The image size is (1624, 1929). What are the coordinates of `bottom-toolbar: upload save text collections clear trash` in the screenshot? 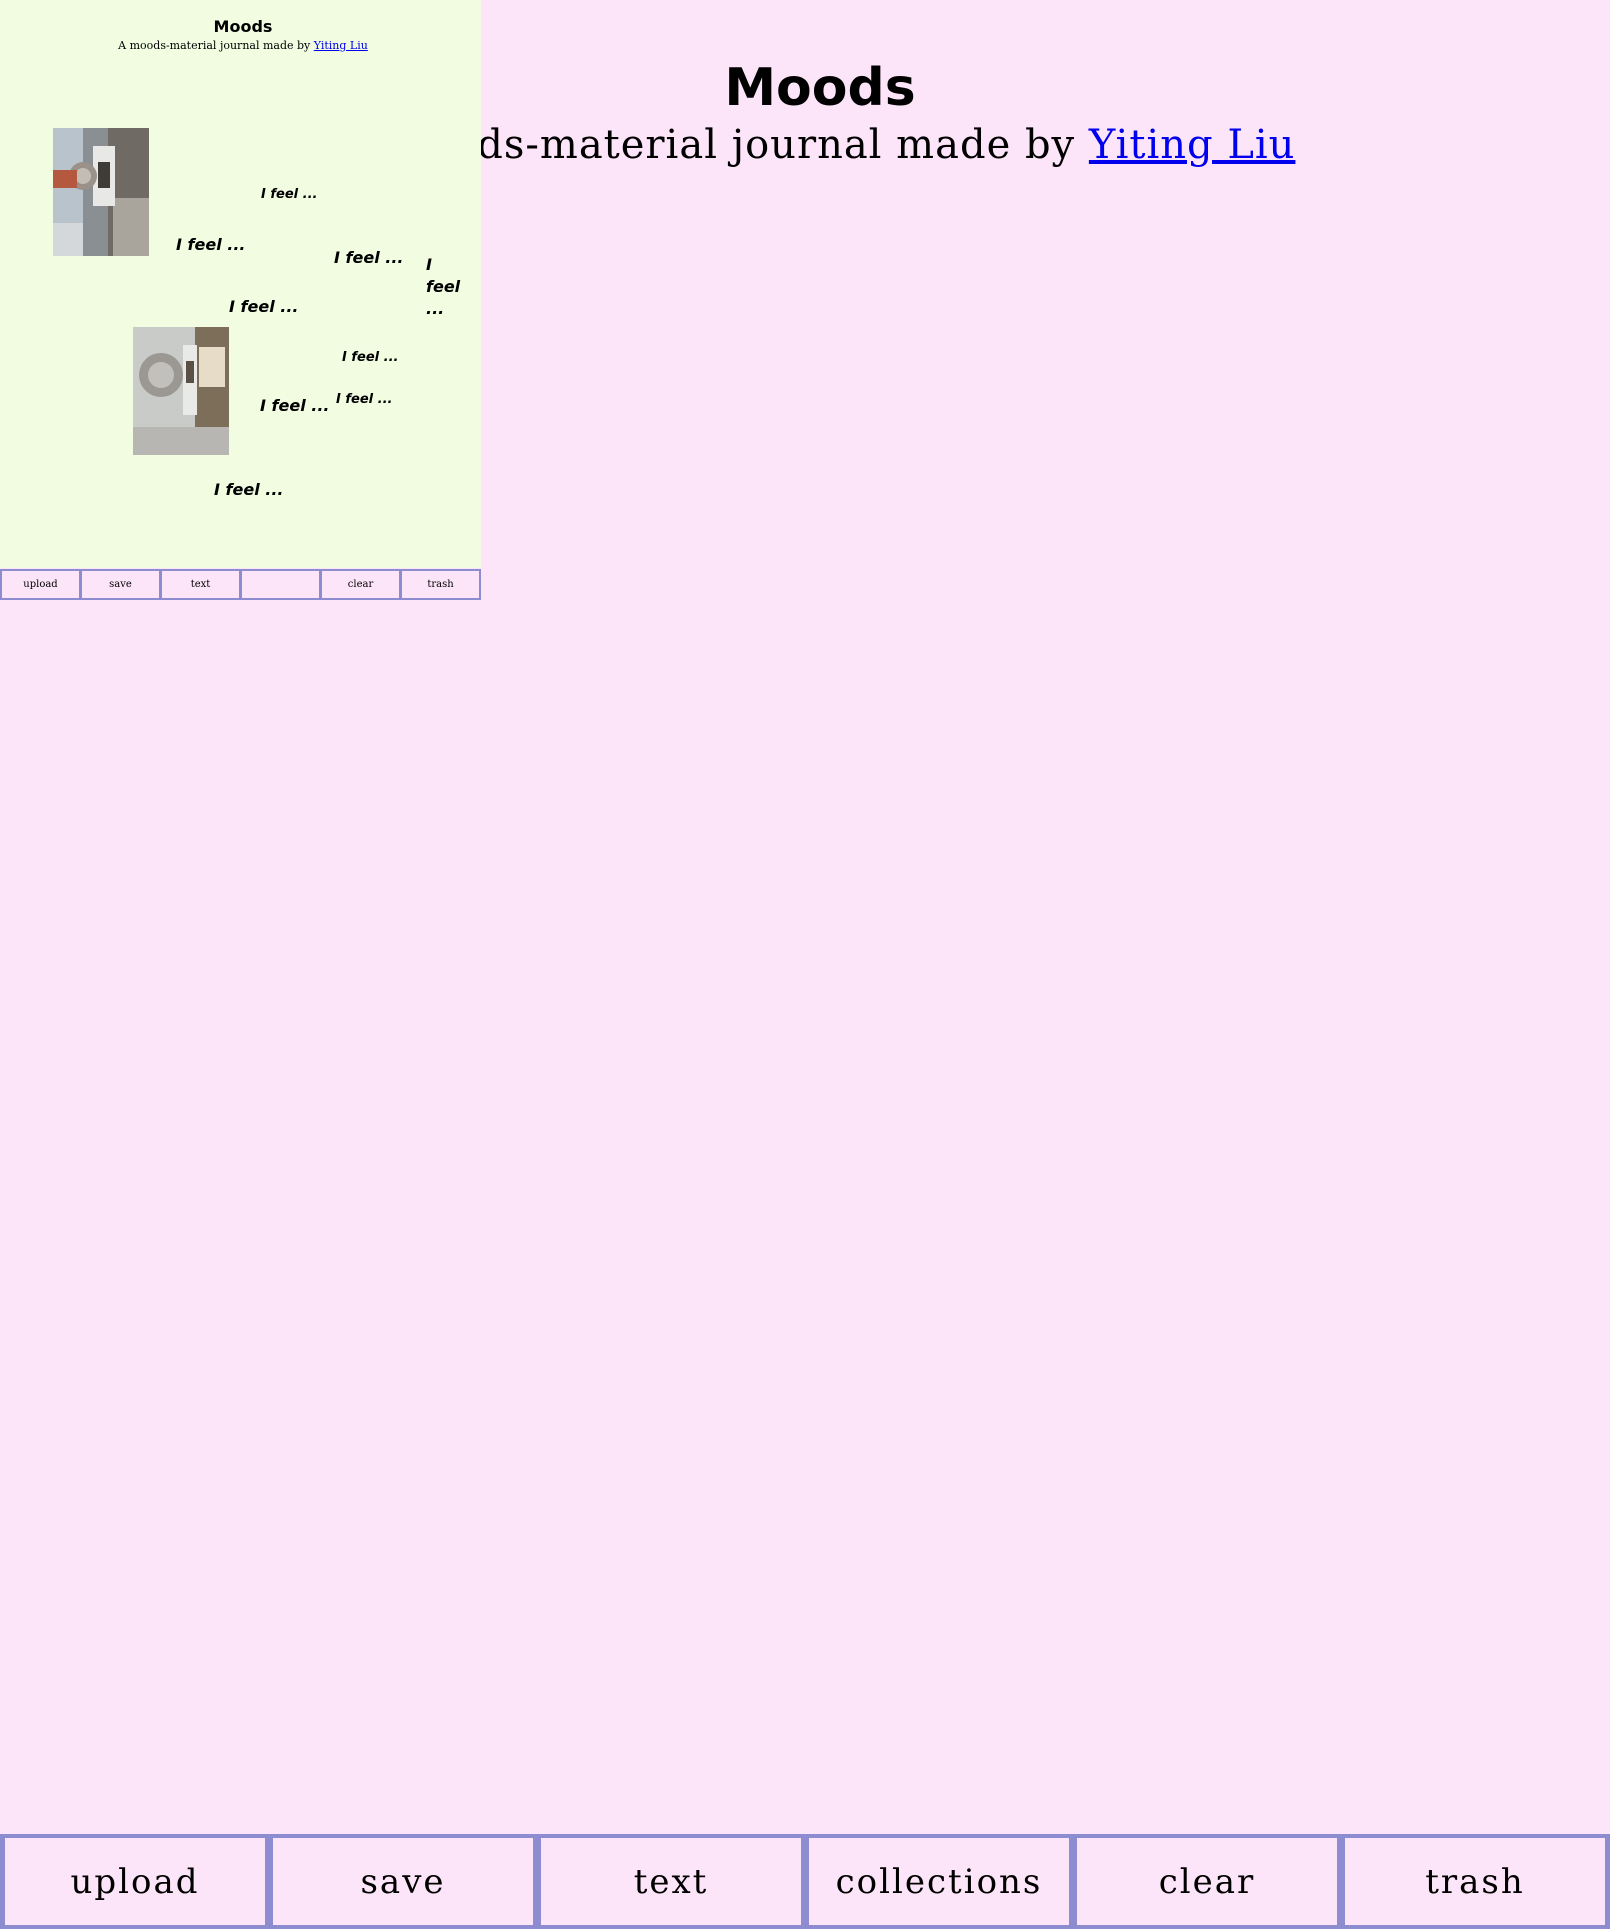 It's located at (805, 1881).